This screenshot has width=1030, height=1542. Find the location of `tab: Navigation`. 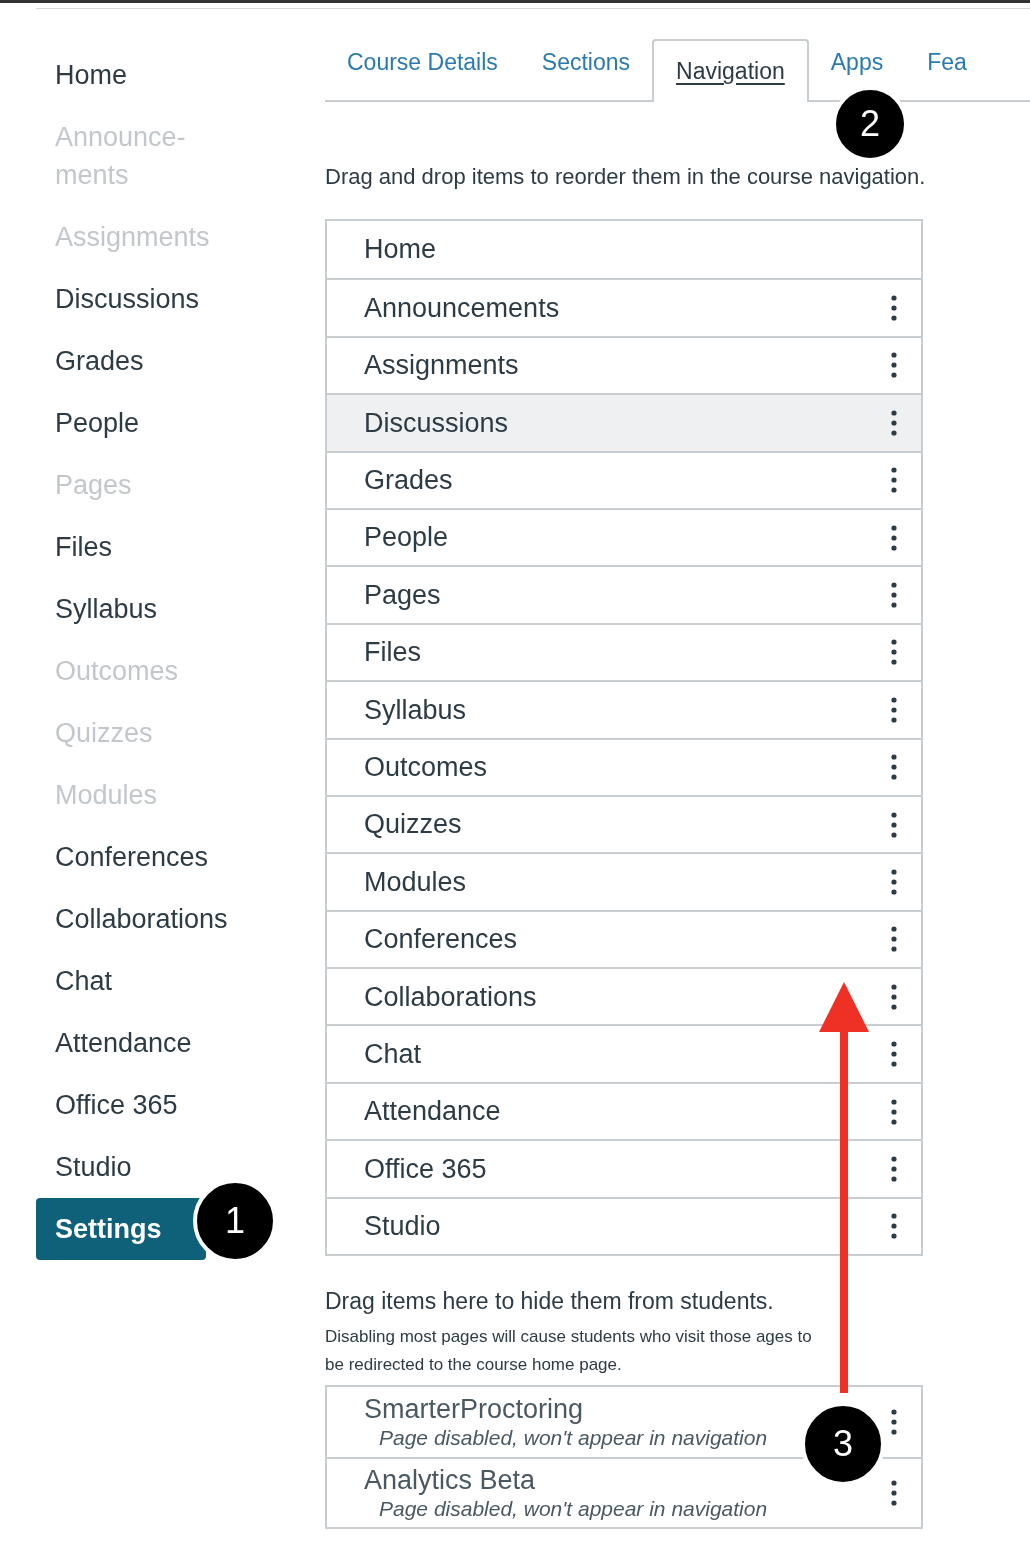

tab: Navigation is located at coordinates (730, 70).